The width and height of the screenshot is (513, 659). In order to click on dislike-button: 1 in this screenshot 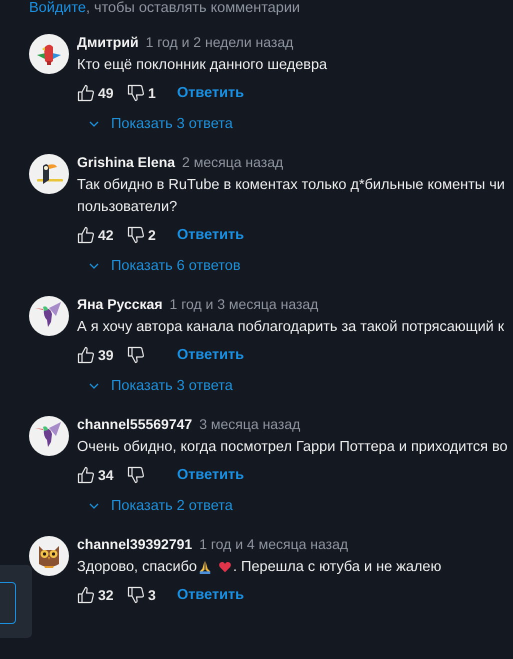, I will do `click(152, 93)`.